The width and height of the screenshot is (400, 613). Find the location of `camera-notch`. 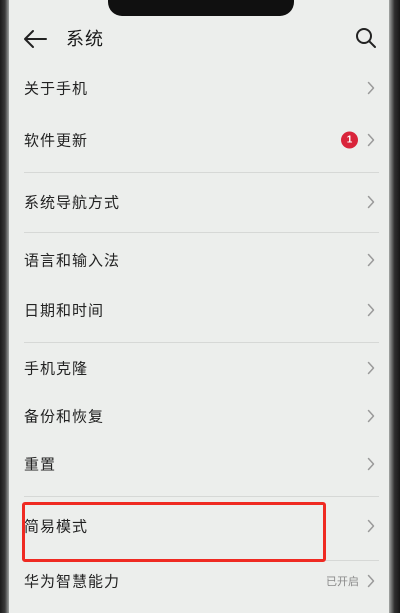

camera-notch is located at coordinates (201, 8).